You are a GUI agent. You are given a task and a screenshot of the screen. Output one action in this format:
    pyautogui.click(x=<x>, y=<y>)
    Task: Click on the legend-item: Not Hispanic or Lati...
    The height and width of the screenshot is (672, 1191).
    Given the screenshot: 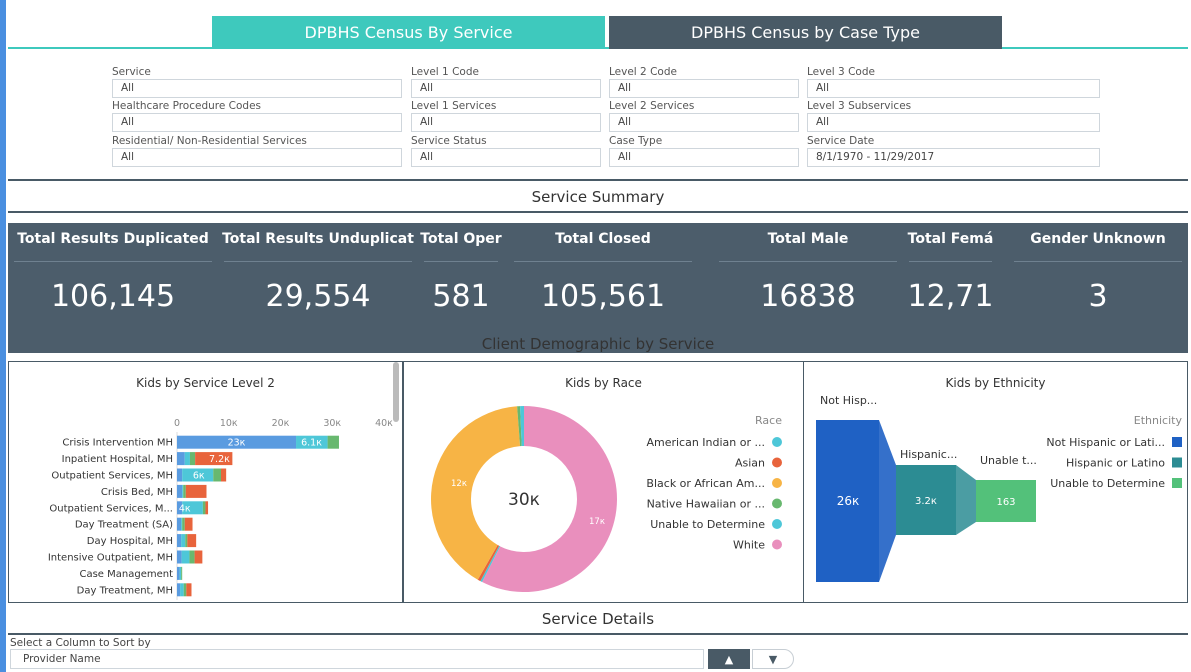 What is the action you would take?
    pyautogui.click(x=1105, y=442)
    